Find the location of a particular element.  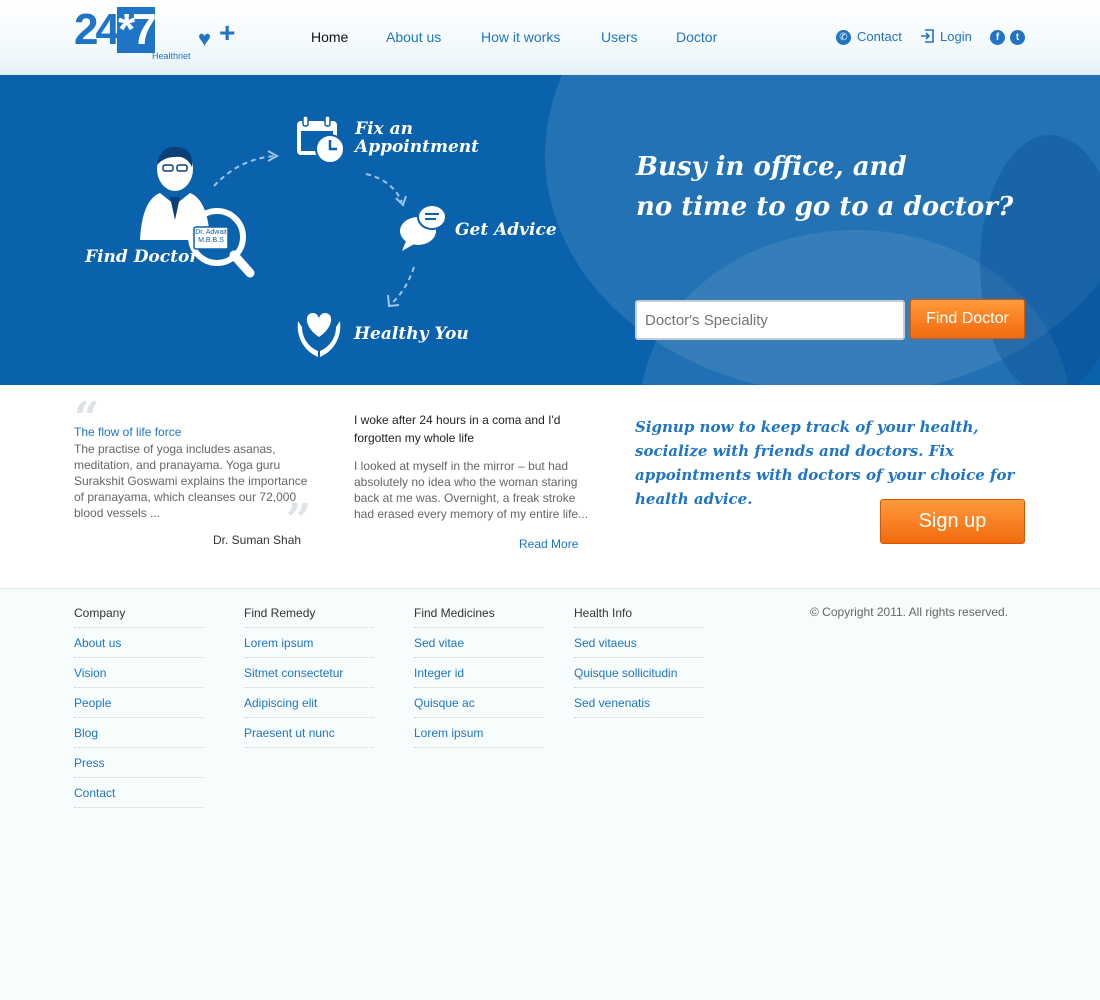

footer-link: Quisque ac is located at coordinates (479, 703).